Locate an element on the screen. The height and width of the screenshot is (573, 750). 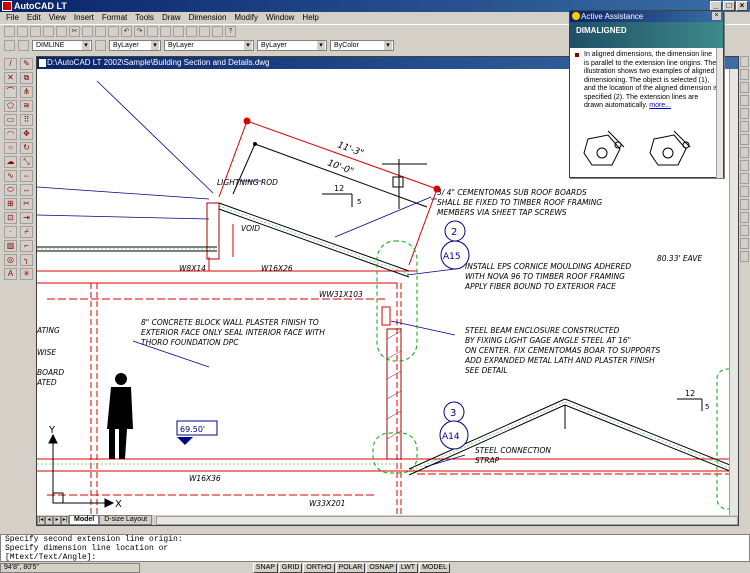
dim-text-edit-icon is located at coordinates (744, 230).